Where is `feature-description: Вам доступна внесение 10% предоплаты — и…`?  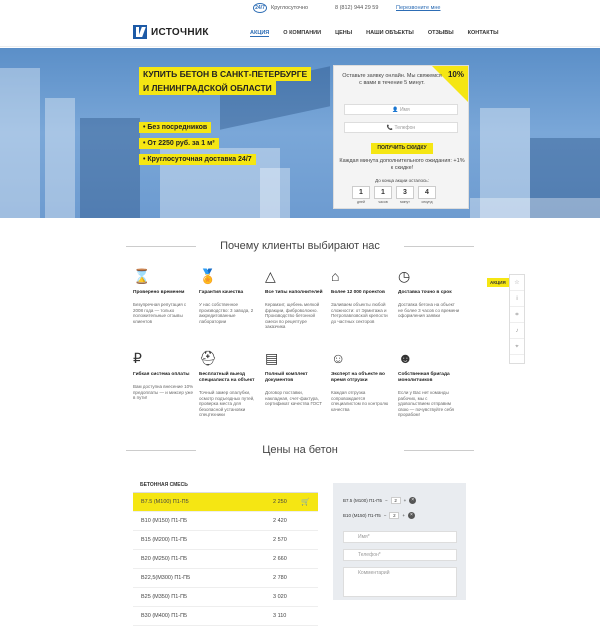
feature-description: Вам доступна внесение 10% предоплаты — и… is located at coordinates (163, 392).